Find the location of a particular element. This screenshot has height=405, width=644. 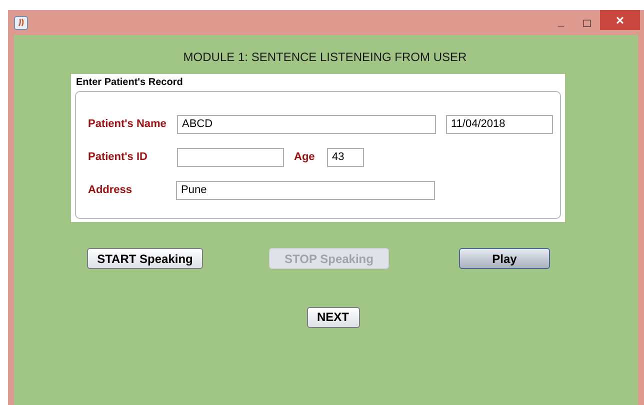

maximize-button: □ is located at coordinates (587, 22).